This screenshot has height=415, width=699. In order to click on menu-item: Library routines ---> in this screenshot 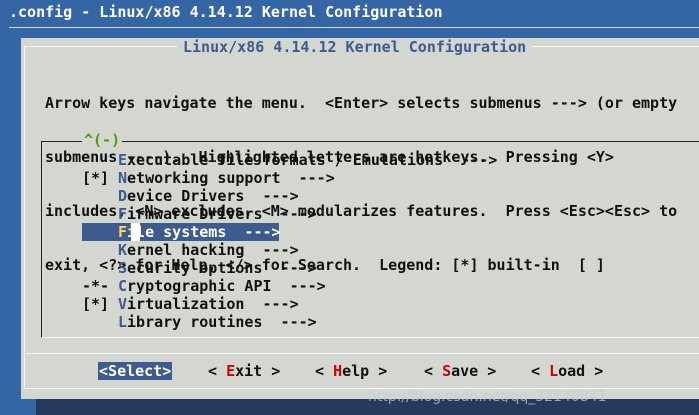, I will do `click(199, 322)`.